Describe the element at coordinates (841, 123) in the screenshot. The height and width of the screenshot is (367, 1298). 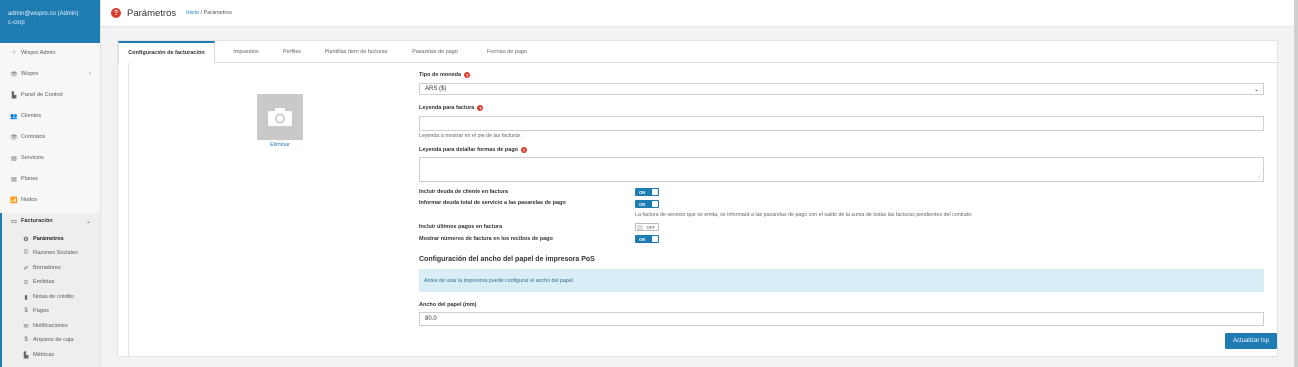
I see `invoice-legend-input` at that location.